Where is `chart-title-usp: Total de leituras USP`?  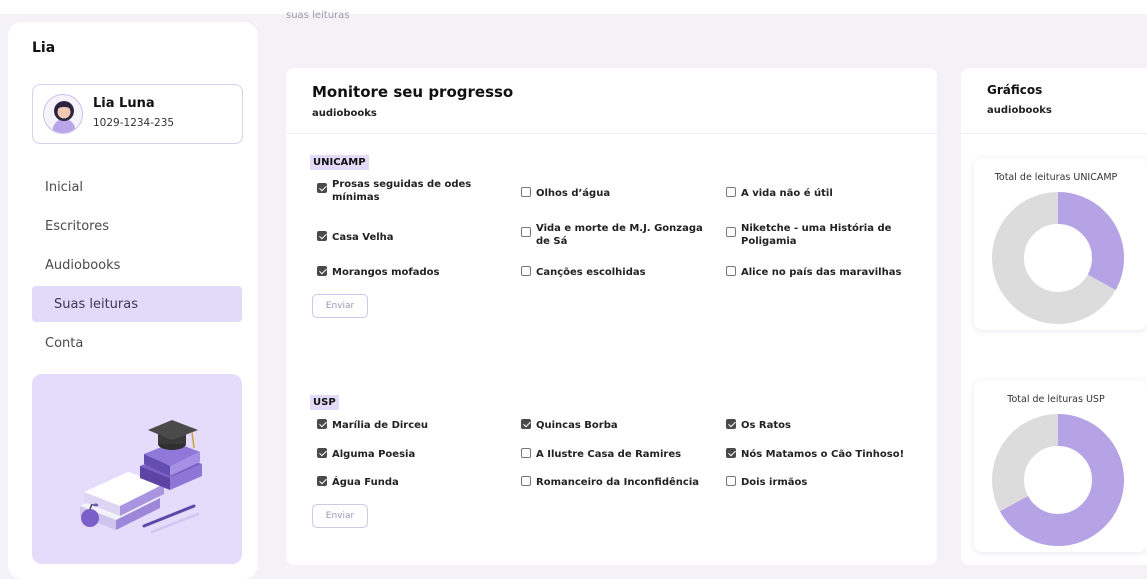
chart-title-usp: Total de leituras USP is located at coordinates (1056, 399).